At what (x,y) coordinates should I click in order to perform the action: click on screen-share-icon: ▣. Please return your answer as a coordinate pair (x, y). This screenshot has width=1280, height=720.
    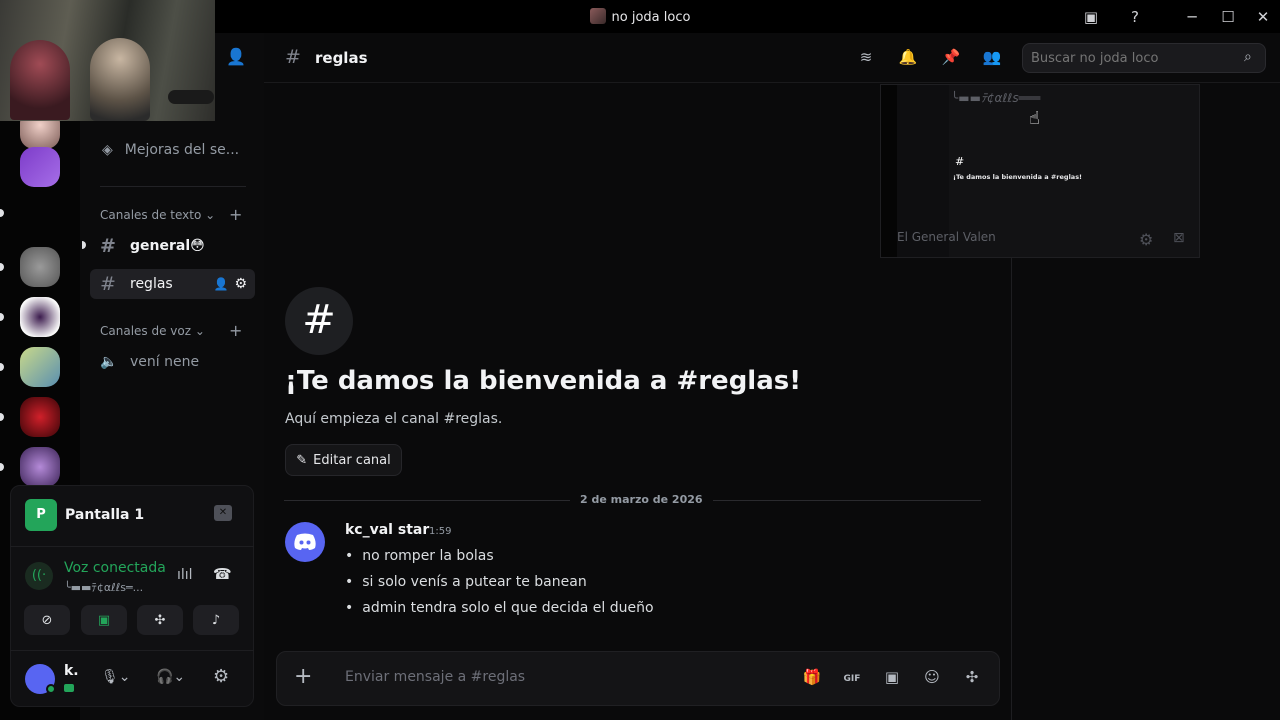
    Looking at the image, I should click on (104, 620).